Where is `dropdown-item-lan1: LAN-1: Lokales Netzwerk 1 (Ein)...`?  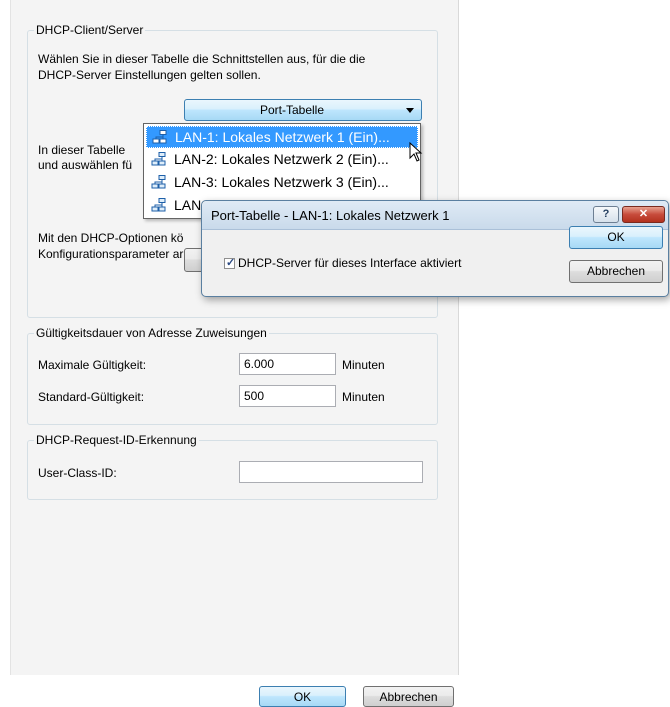
dropdown-item-lan1: LAN-1: Lokales Netzwerk 1 (Ein)... is located at coordinates (282, 137).